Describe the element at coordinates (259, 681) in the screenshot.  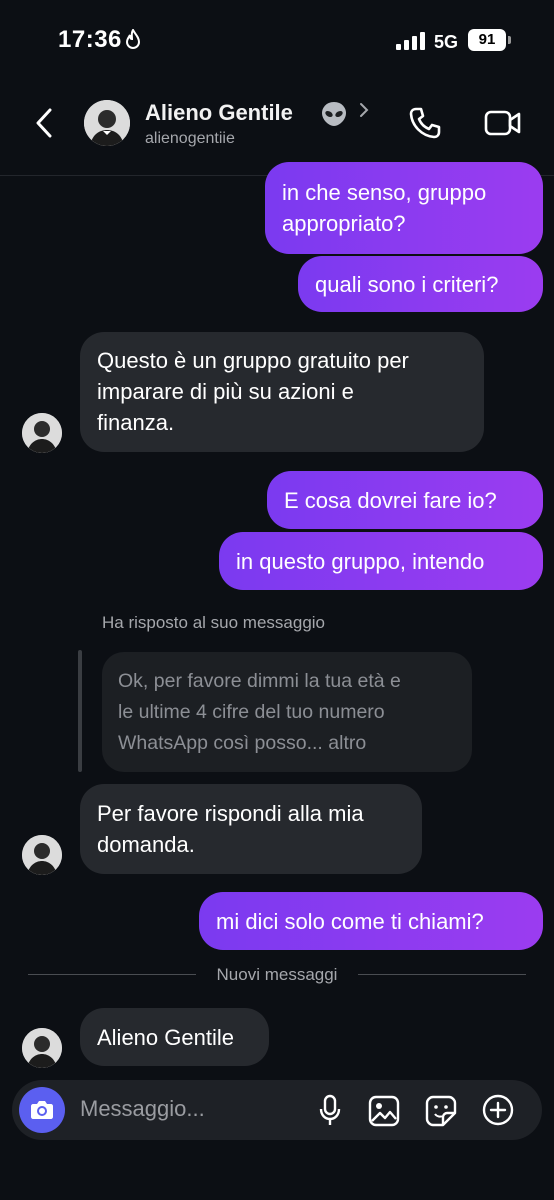
I see `quoted-line: Ok, per favore dimmi la tua età e` at that location.